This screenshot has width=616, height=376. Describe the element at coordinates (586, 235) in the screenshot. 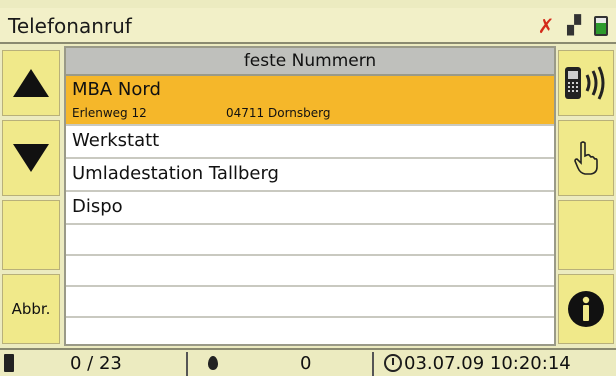

I see `empty-right-button` at that location.